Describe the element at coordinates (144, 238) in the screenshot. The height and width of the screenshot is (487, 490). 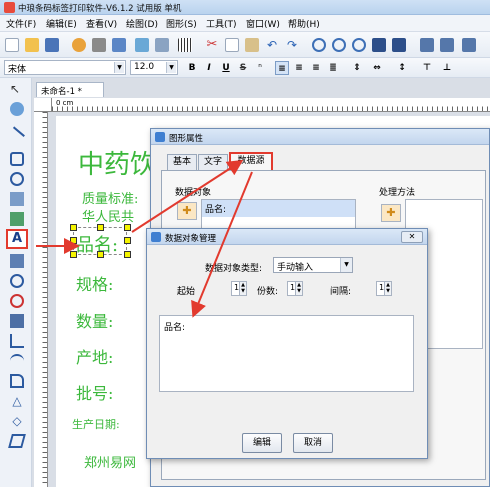
I see `annotation-arrows` at that location.